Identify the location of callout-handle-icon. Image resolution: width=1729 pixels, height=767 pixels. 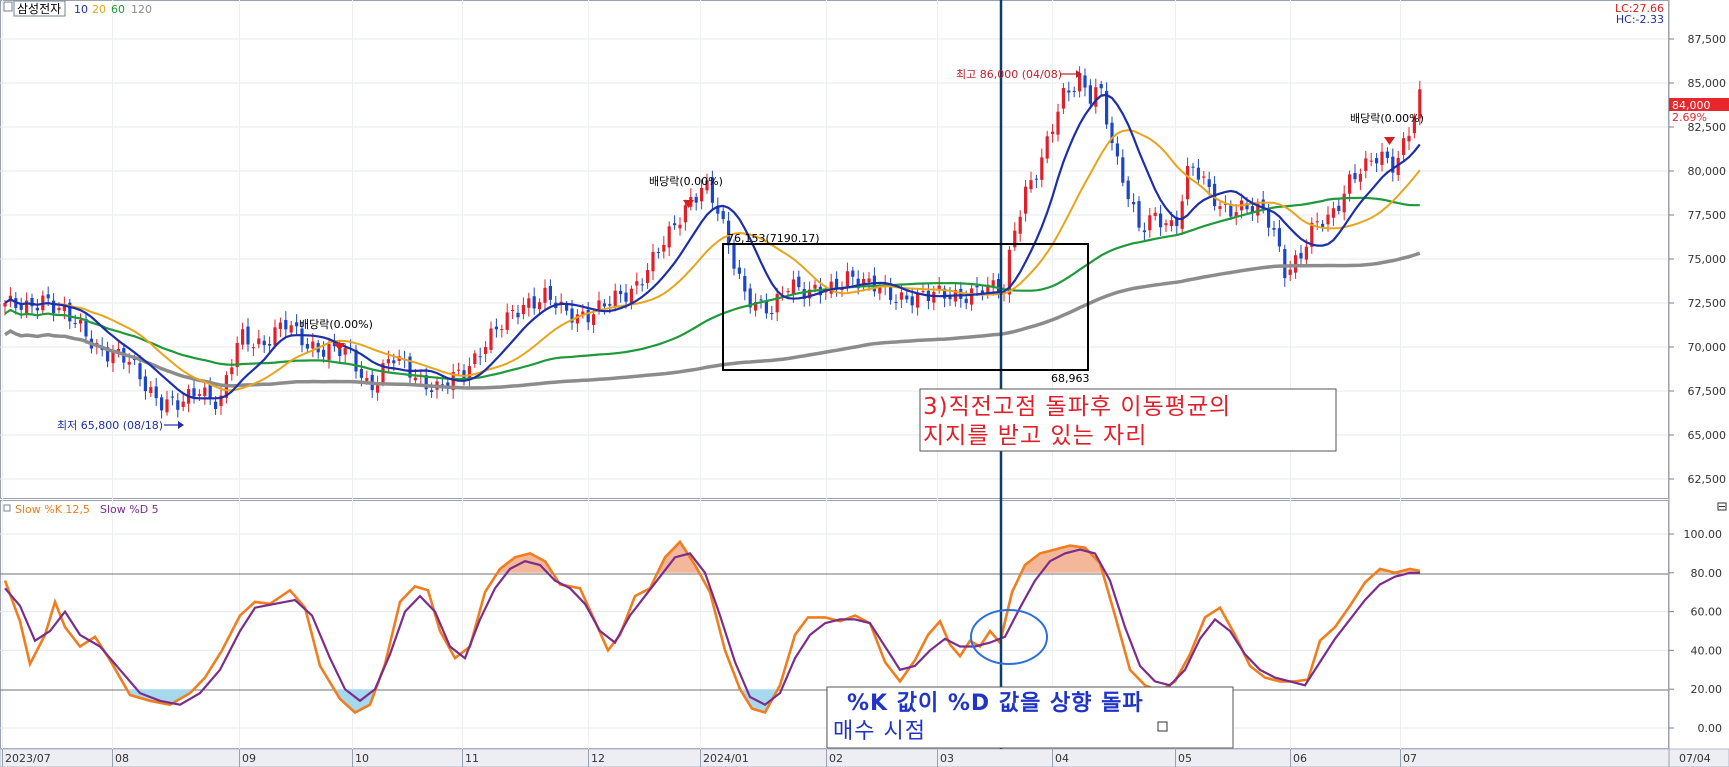
(1162, 726).